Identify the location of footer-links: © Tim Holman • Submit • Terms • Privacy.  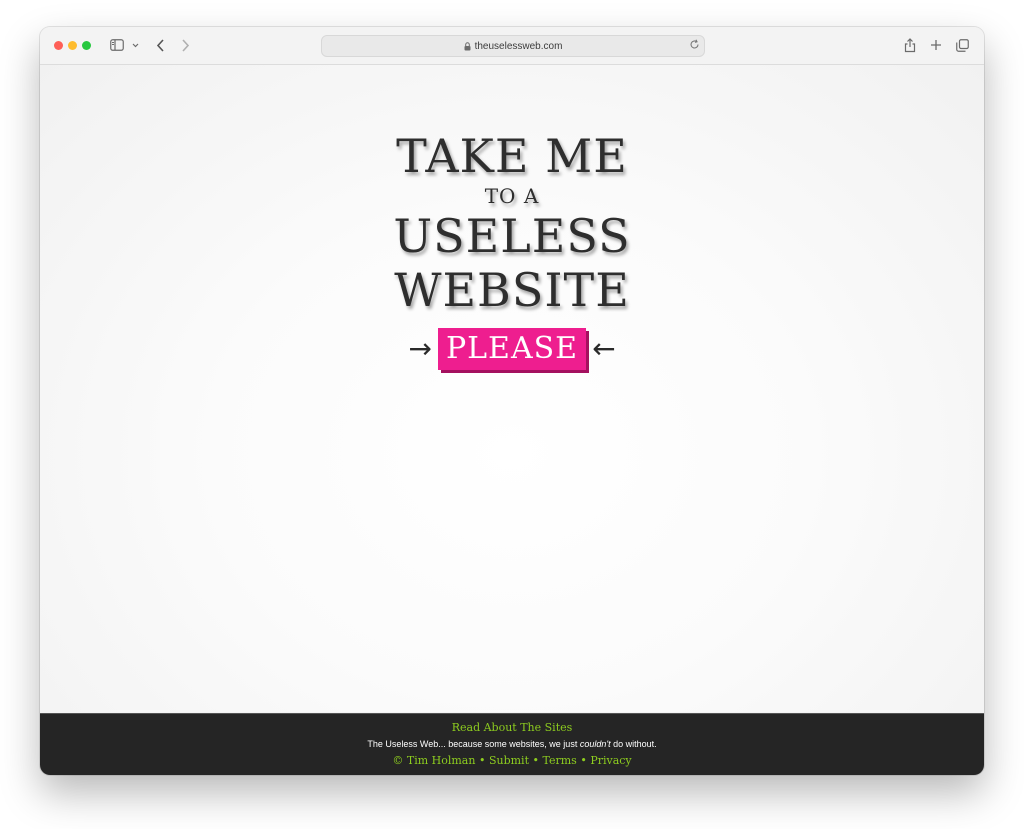
(512, 760).